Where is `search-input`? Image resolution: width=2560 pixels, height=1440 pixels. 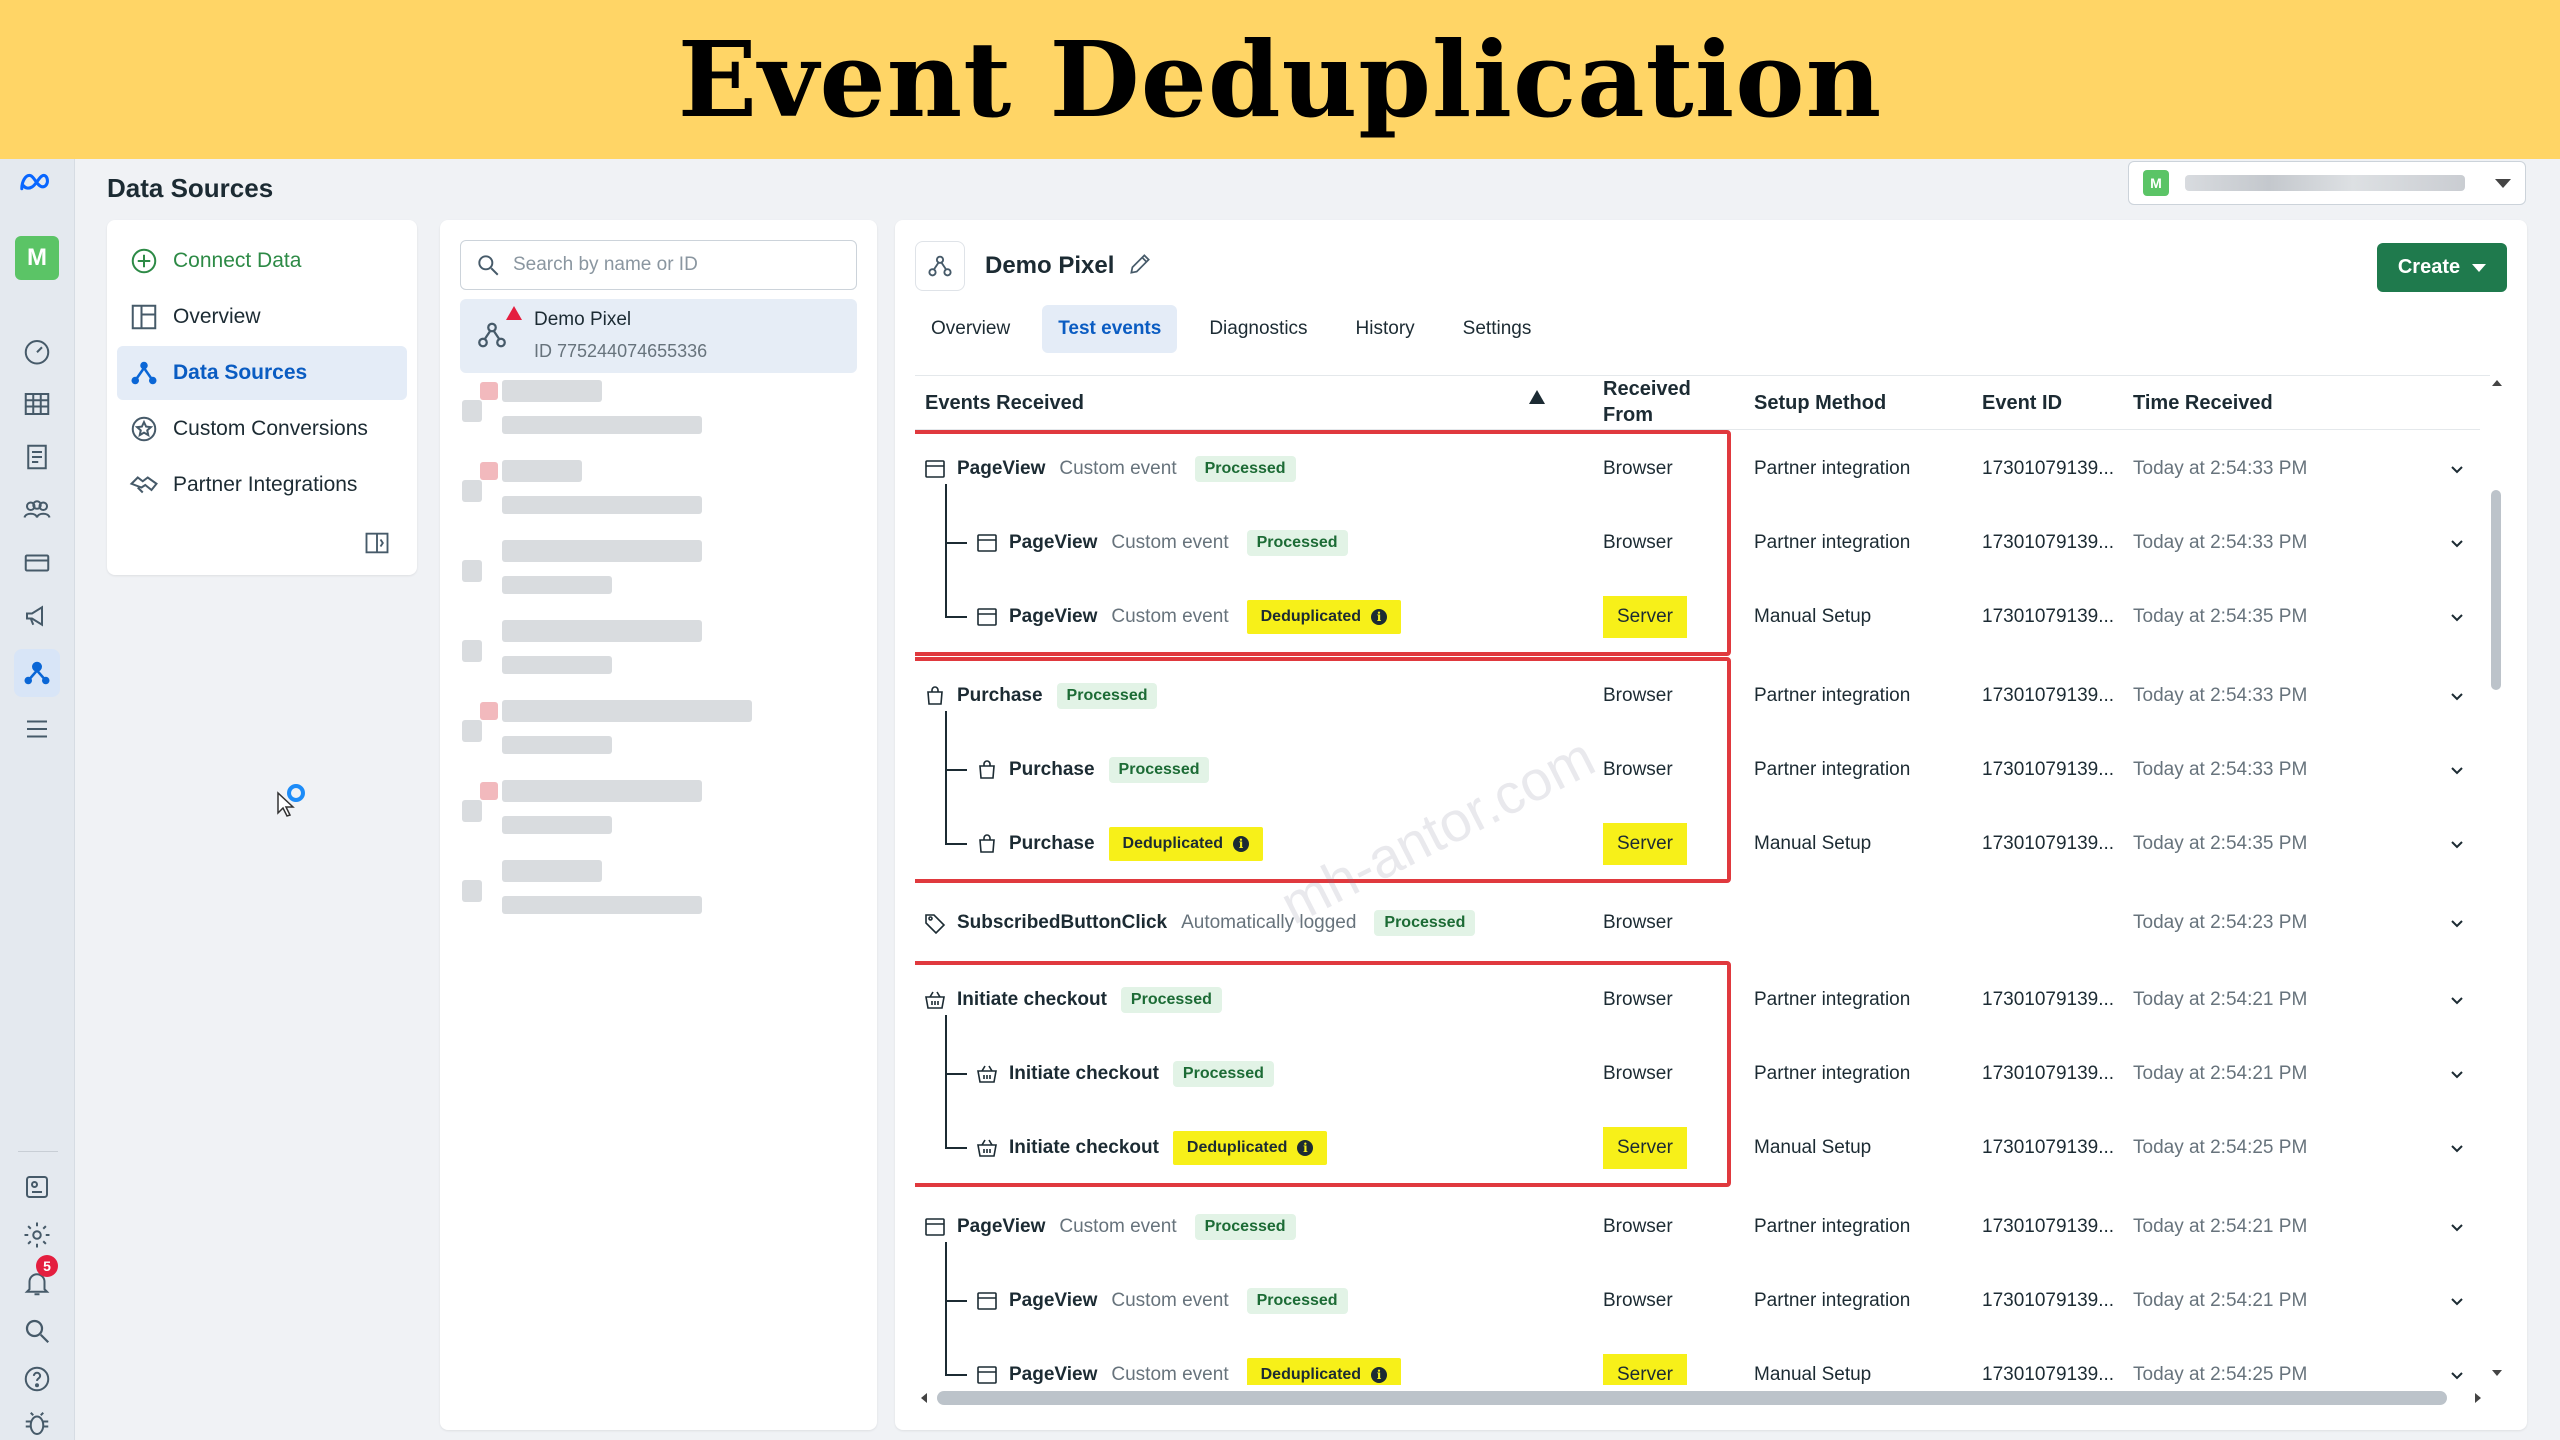
search-input is located at coordinates (673, 265).